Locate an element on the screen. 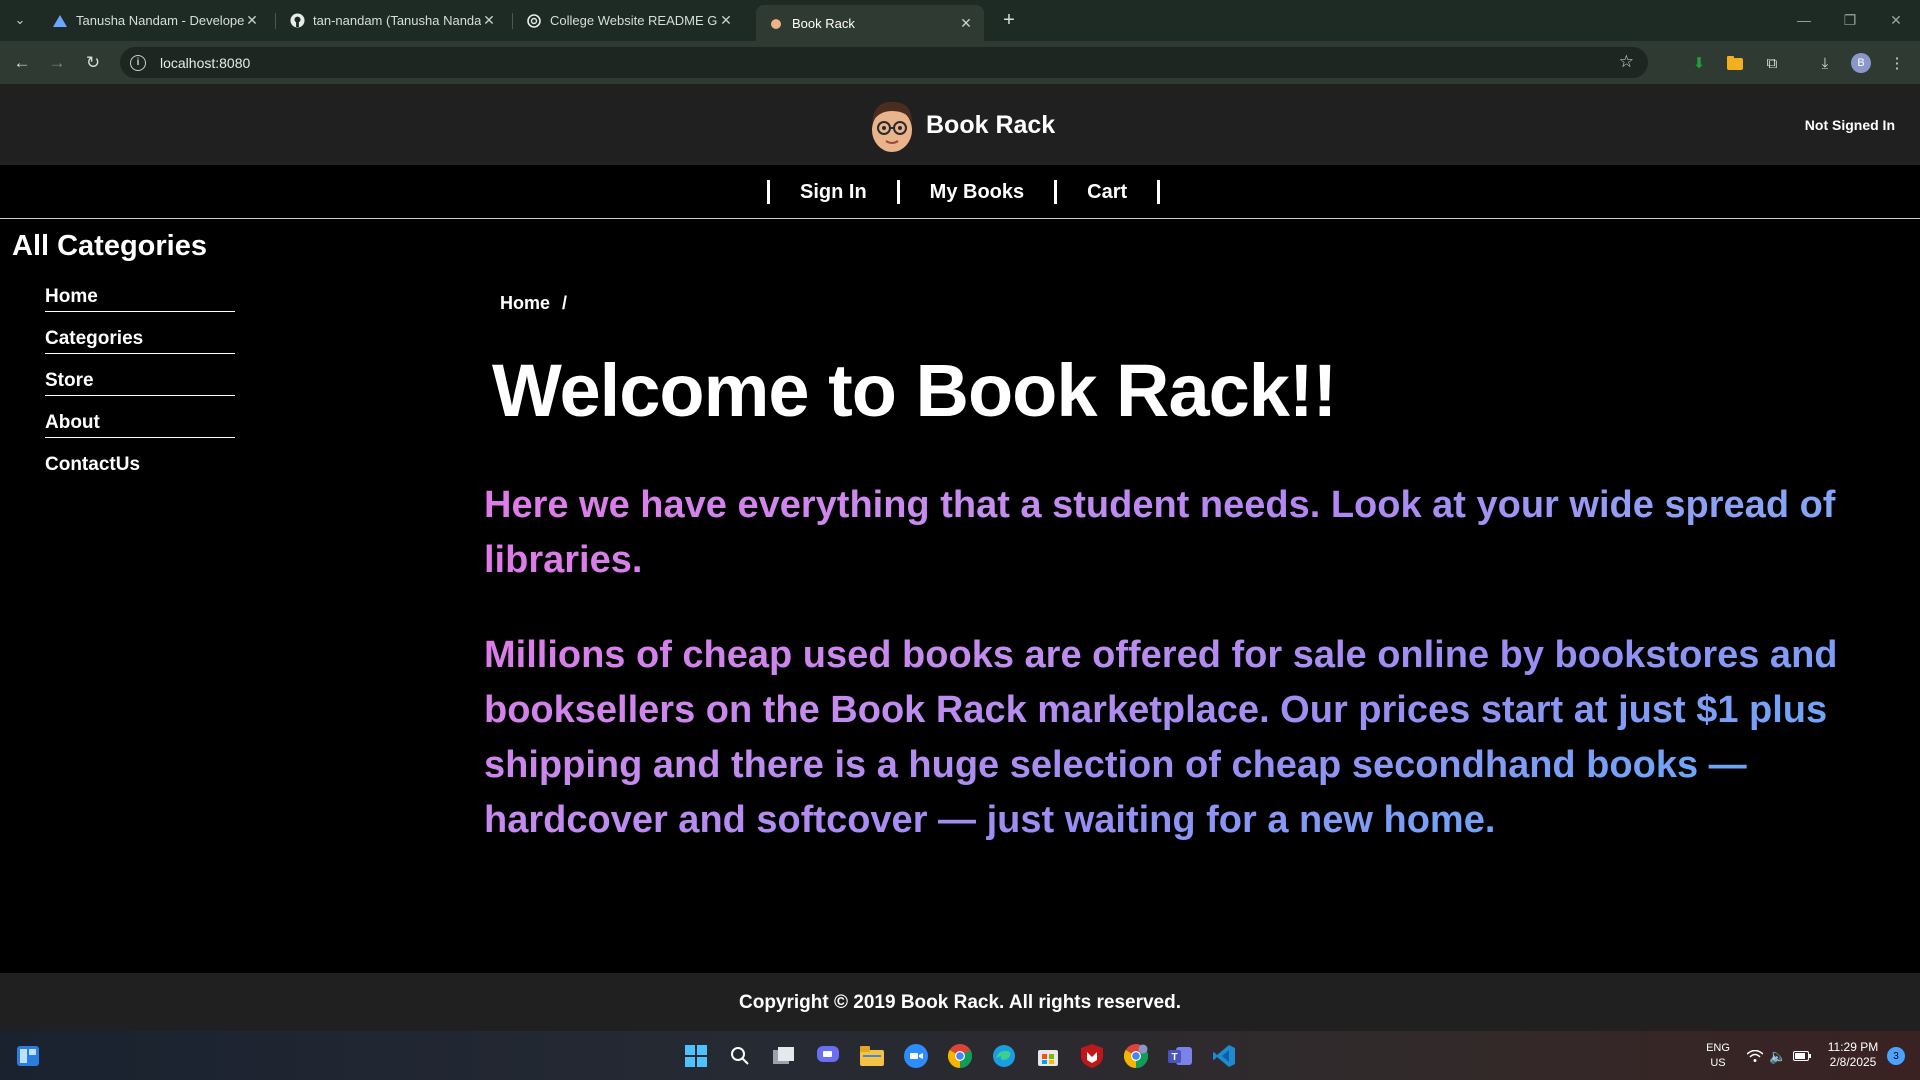 This screenshot has width=1920, height=1080. tab-title: tan-nandam (Tanusha Nandam) is located at coordinates (397, 20).